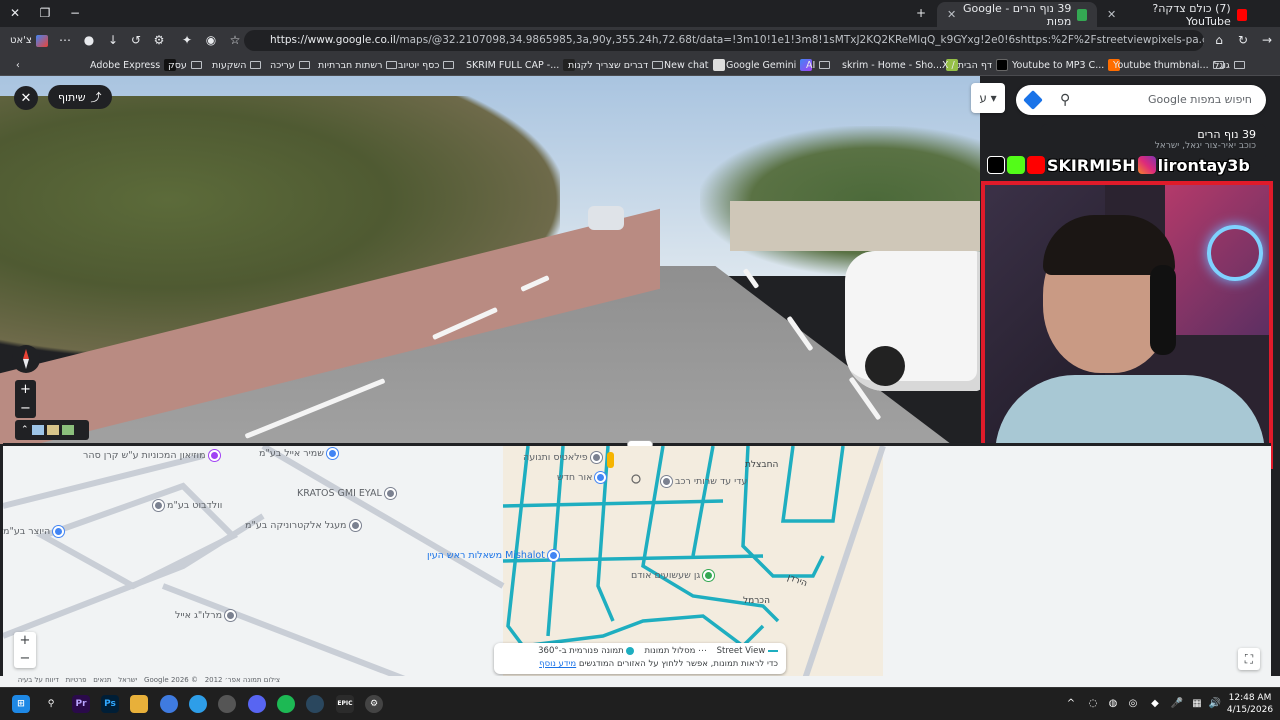  What do you see at coordinates (1155, 704) in the screenshot?
I see `discord-tray-icon: ◆` at bounding box center [1155, 704].